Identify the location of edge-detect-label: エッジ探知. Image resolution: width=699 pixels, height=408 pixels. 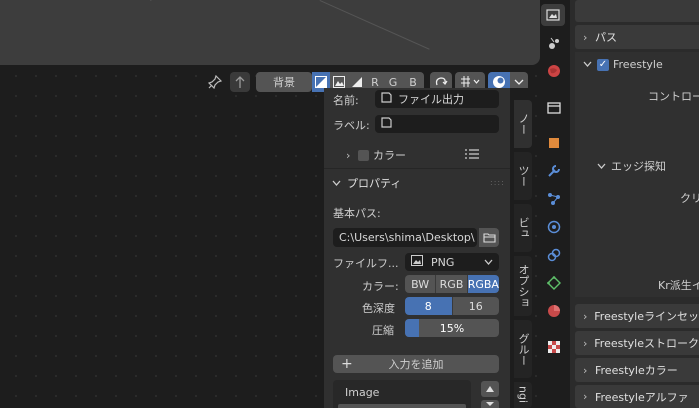
(638, 166).